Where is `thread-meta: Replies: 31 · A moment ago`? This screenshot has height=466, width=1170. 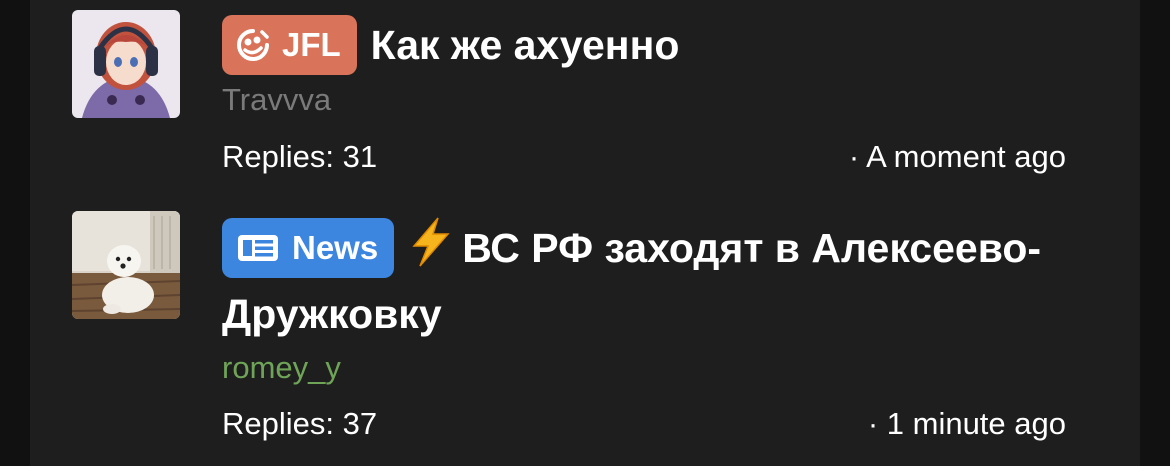 thread-meta: Replies: 31 · A moment ago is located at coordinates (644, 157).